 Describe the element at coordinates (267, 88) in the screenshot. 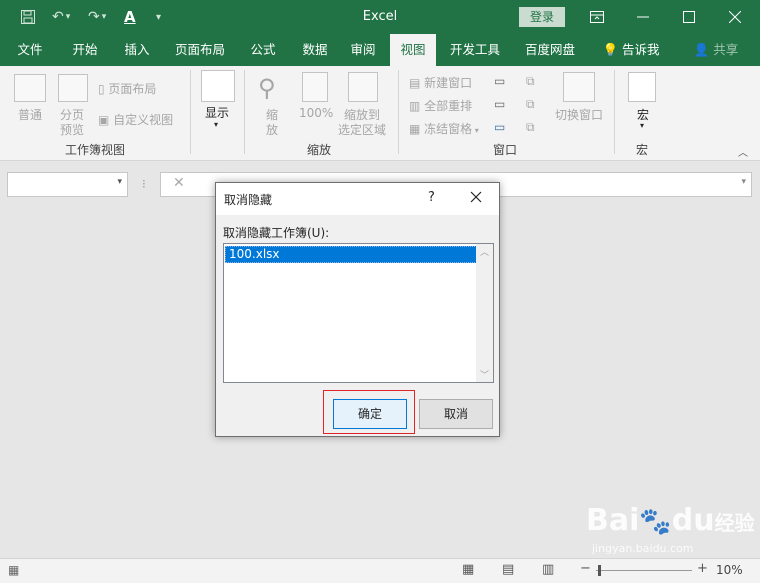

I see `magnifier-icon: ⚲` at that location.